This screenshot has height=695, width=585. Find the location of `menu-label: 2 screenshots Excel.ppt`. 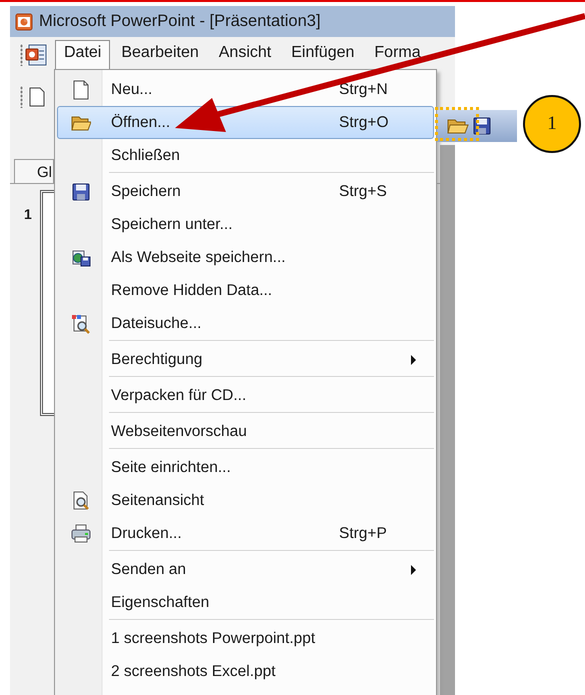

menu-label: 2 screenshots Excel.ppt is located at coordinates (193, 671).